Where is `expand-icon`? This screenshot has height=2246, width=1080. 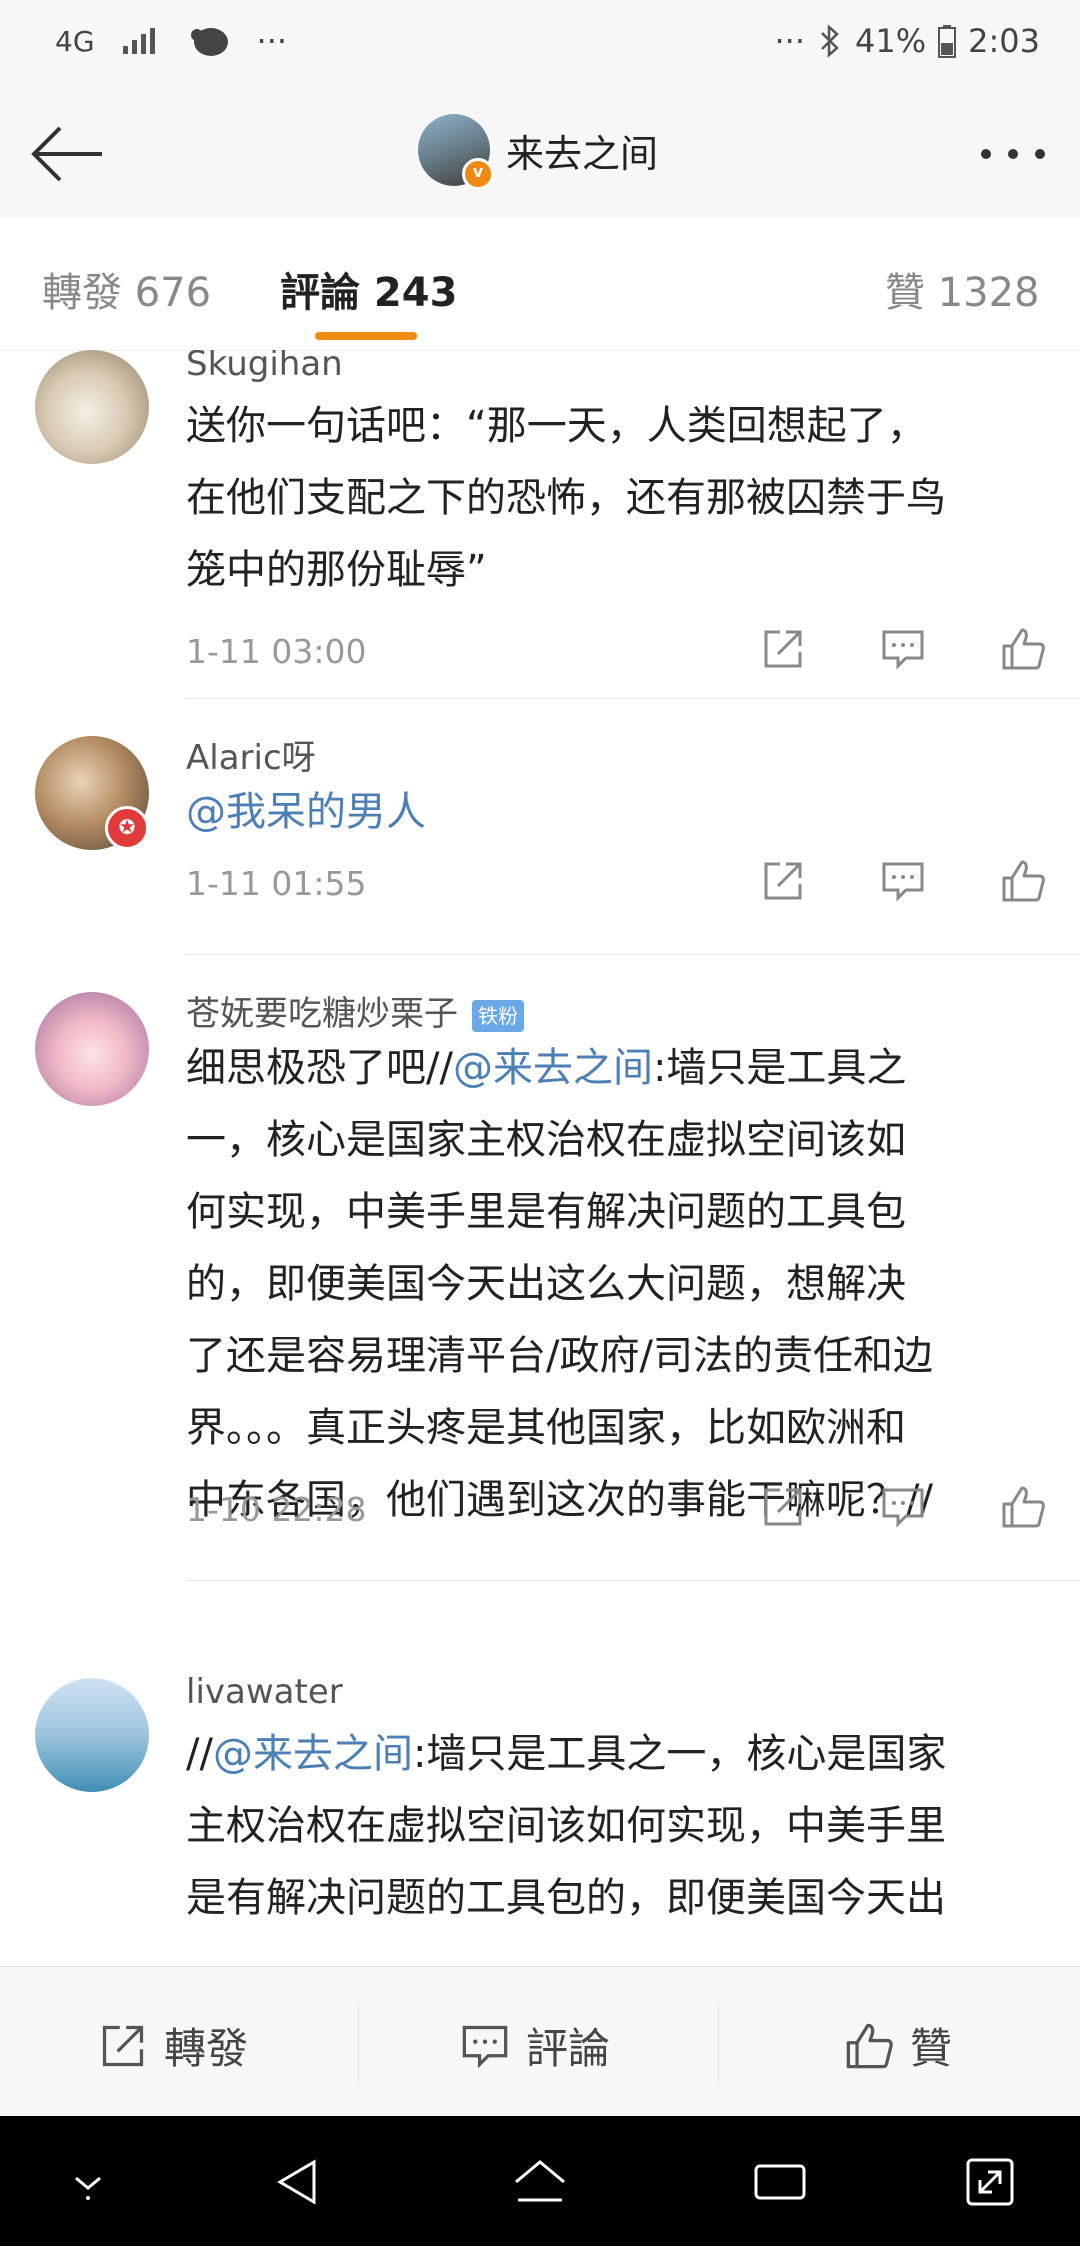 expand-icon is located at coordinates (990, 2182).